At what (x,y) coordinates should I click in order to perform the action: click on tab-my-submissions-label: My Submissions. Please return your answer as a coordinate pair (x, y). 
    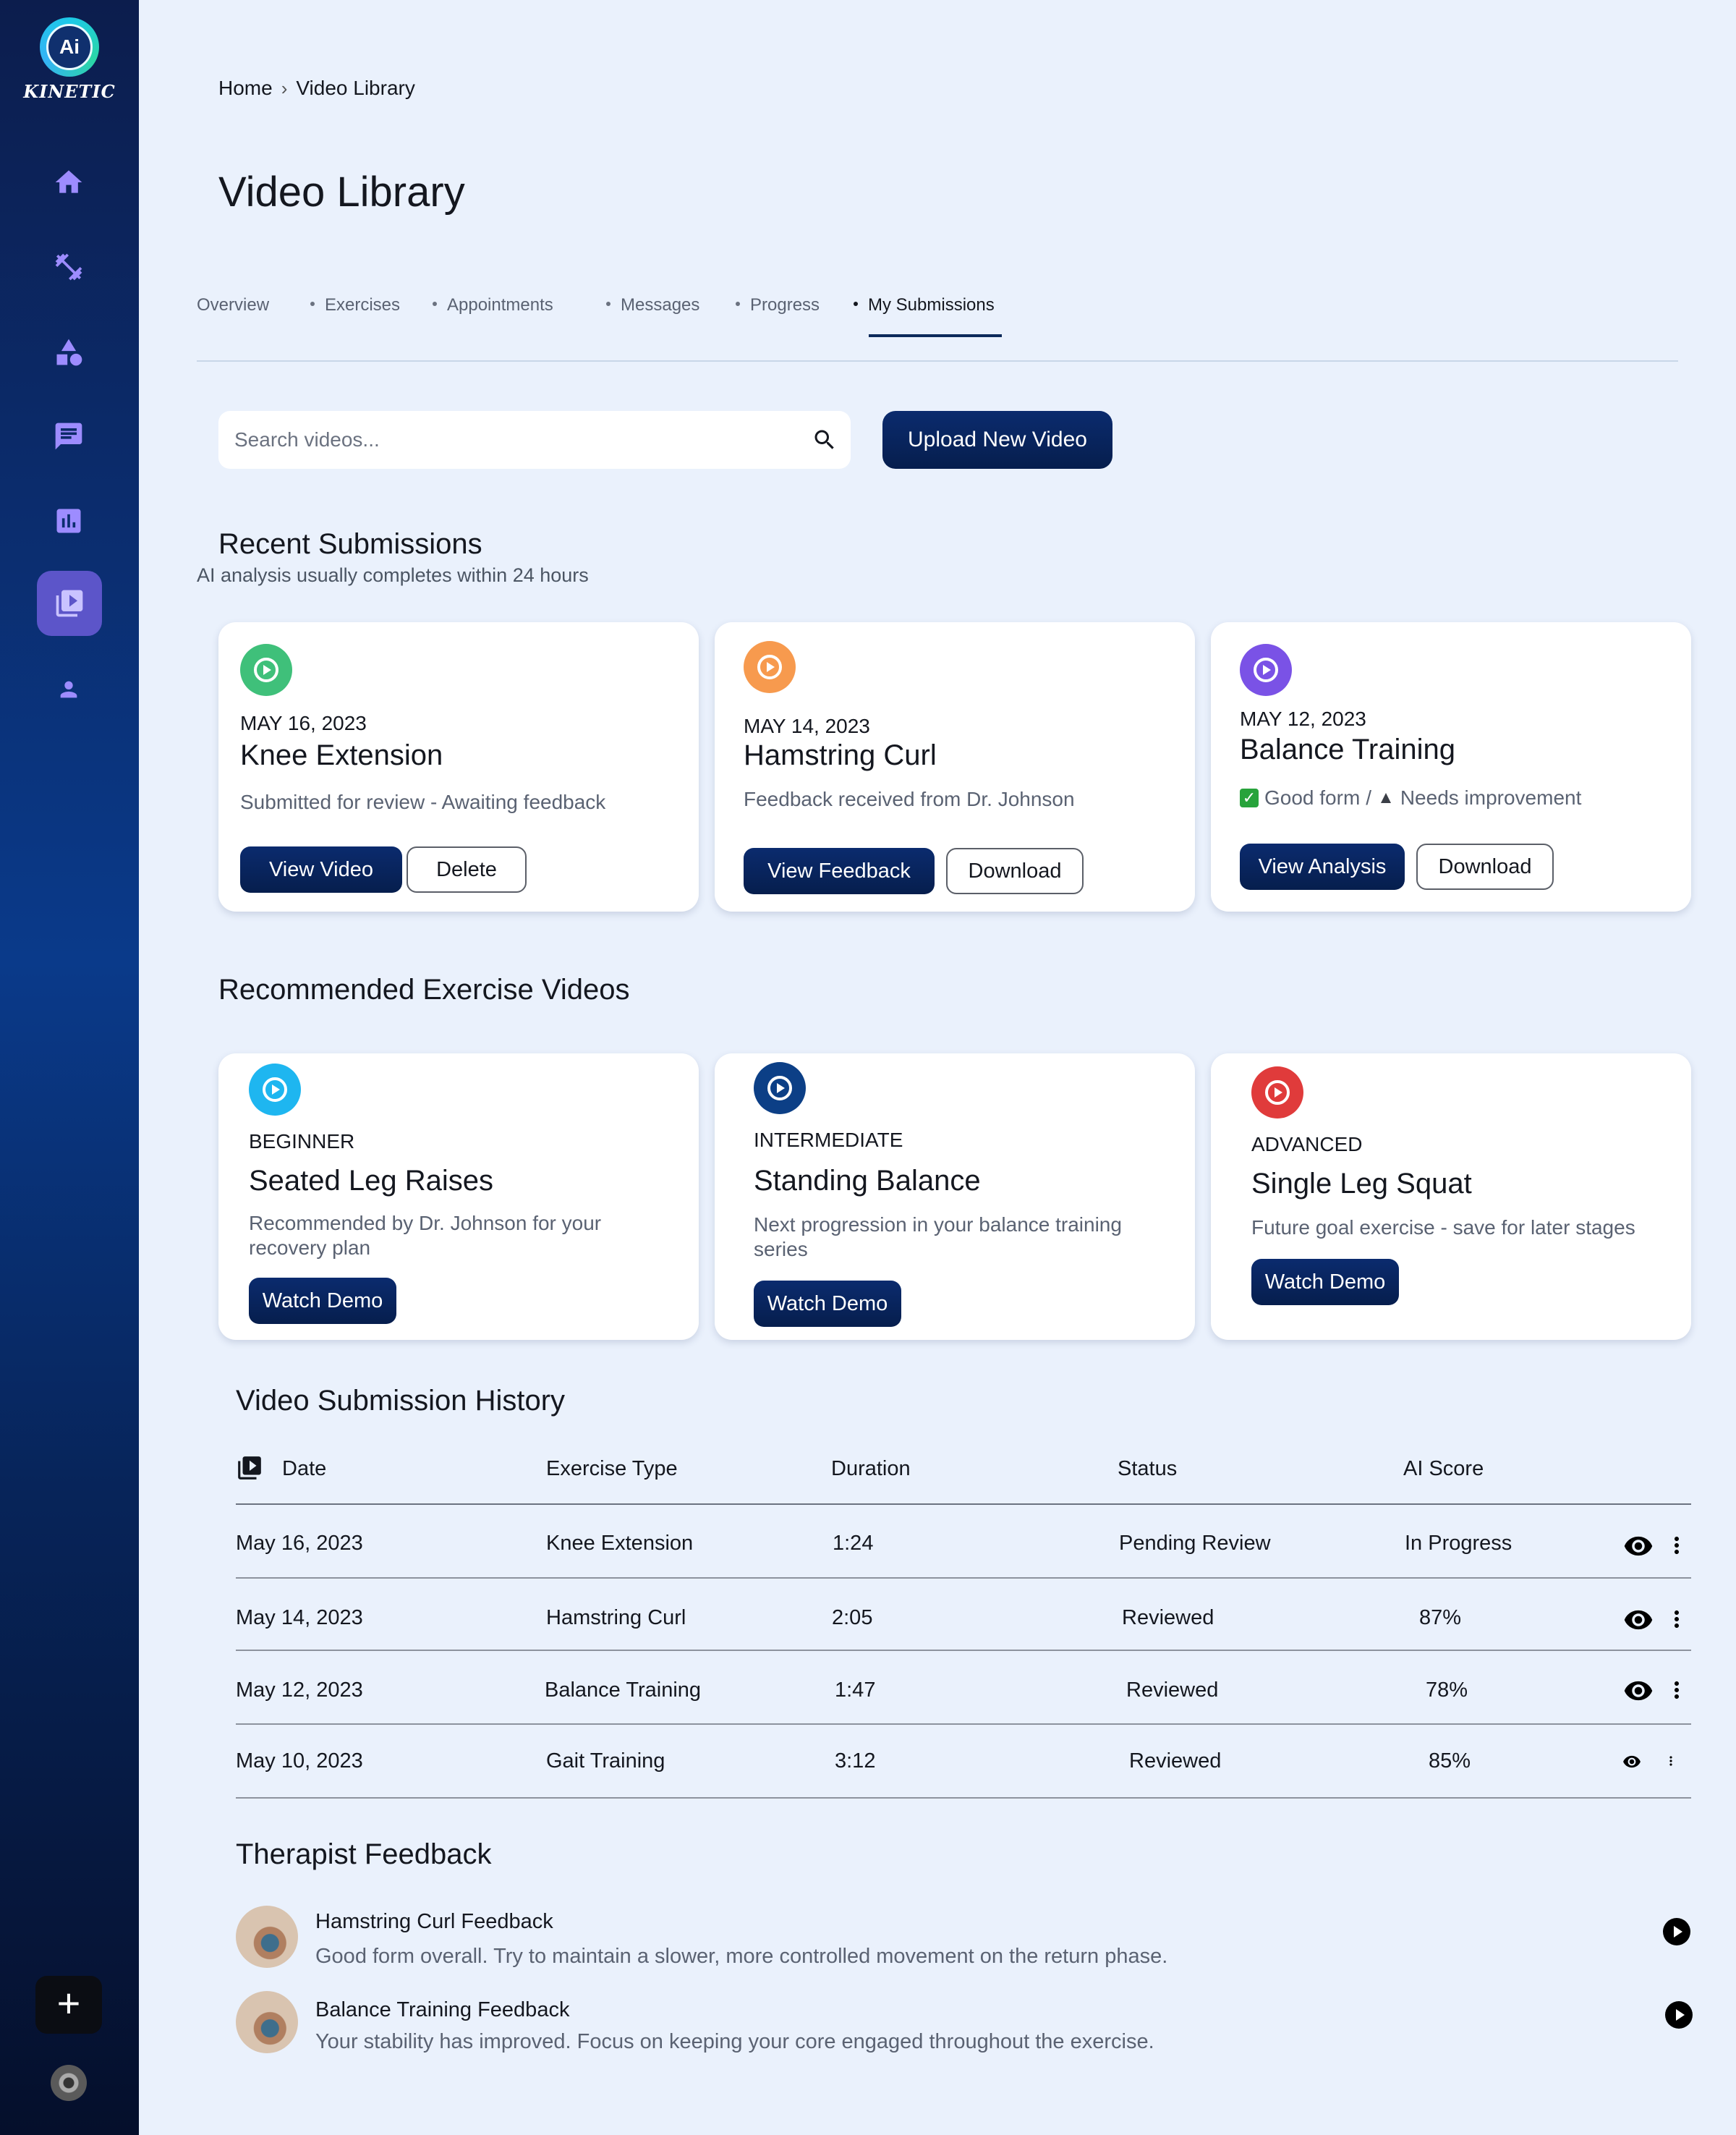
    Looking at the image, I should click on (932, 305).